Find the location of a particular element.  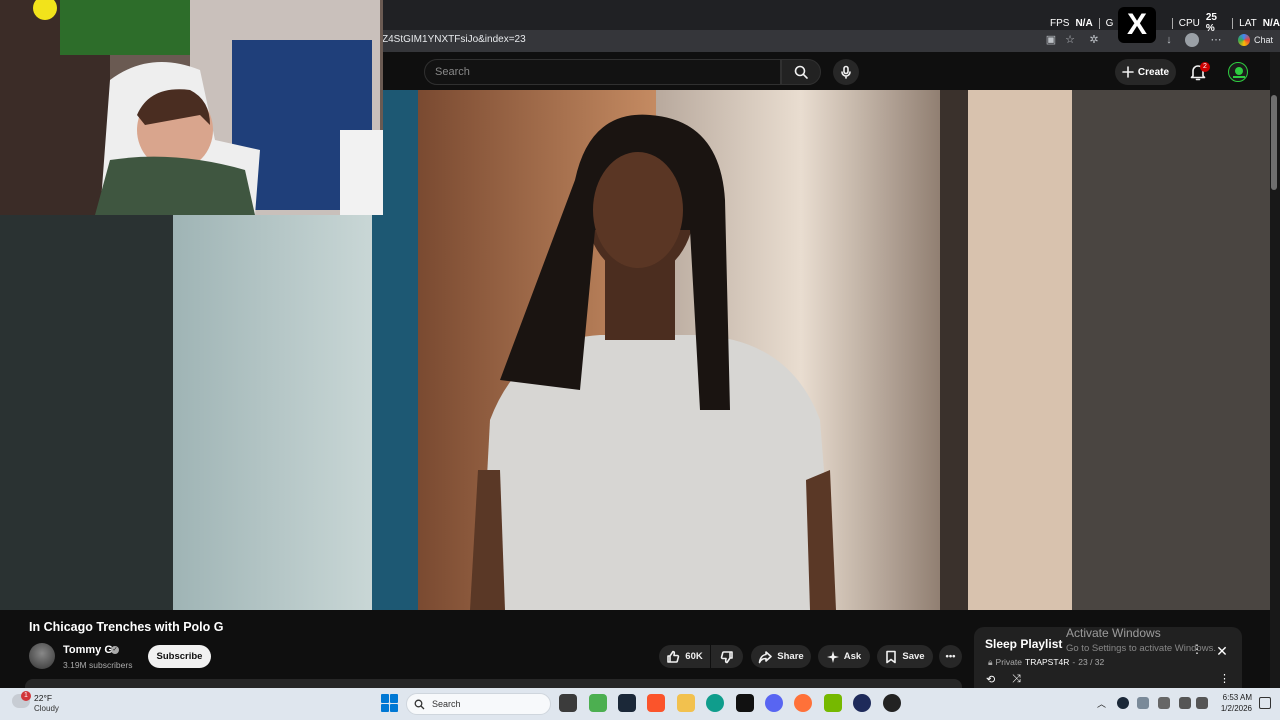

tab-search-icon: ▣ is located at coordinates (1051, 40).